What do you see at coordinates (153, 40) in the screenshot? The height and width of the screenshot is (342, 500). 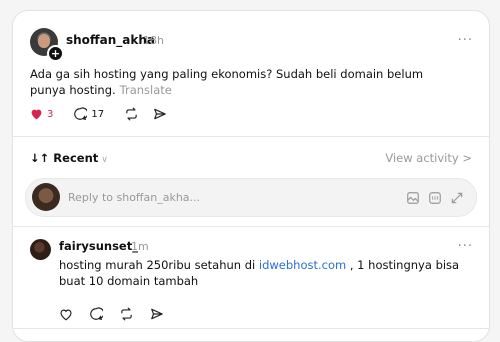 I see `post-timestamp: 18h` at bounding box center [153, 40].